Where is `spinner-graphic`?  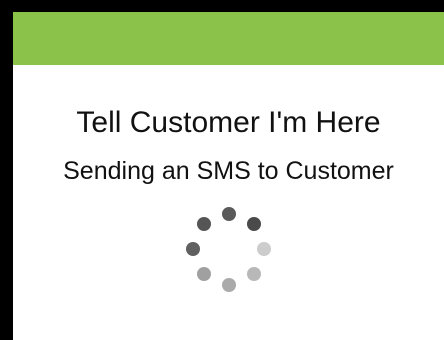
spinner-graphic is located at coordinates (228, 249).